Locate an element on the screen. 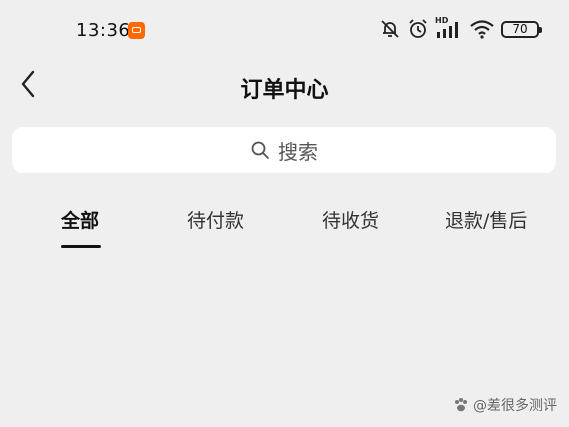 The height and width of the screenshot is (427, 569). watermark-text: @差很多测评 is located at coordinates (515, 406).